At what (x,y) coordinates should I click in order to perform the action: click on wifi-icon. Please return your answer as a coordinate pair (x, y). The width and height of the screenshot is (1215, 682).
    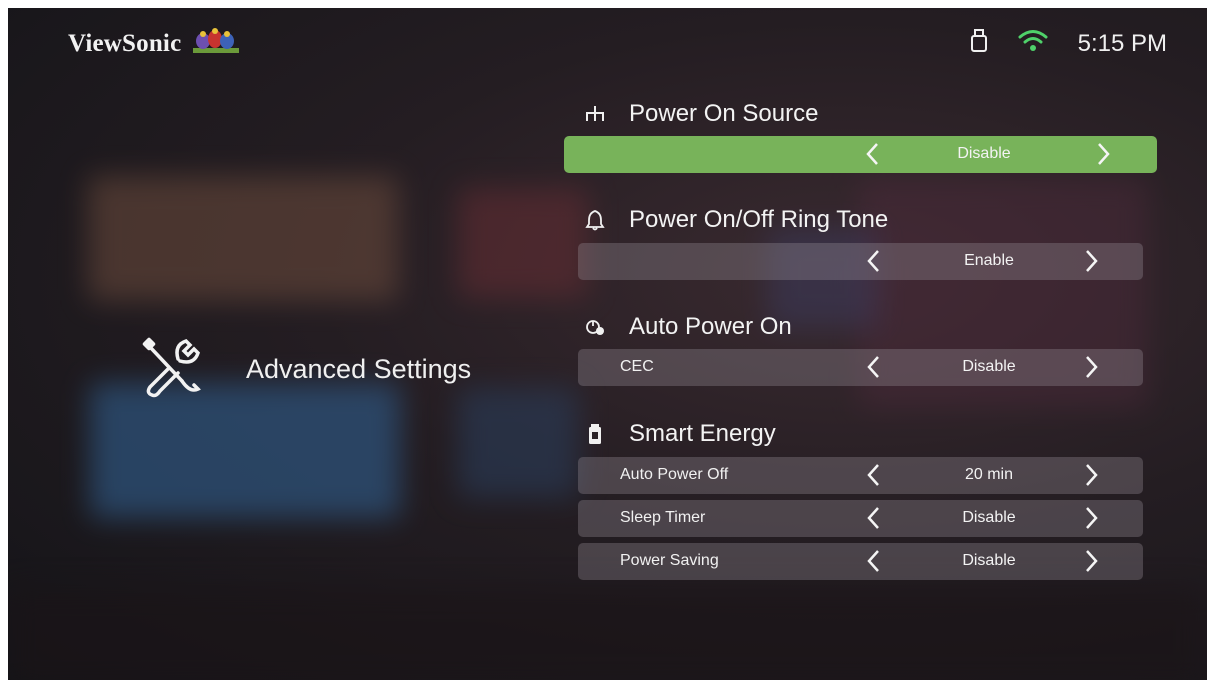
    Looking at the image, I should click on (1033, 43).